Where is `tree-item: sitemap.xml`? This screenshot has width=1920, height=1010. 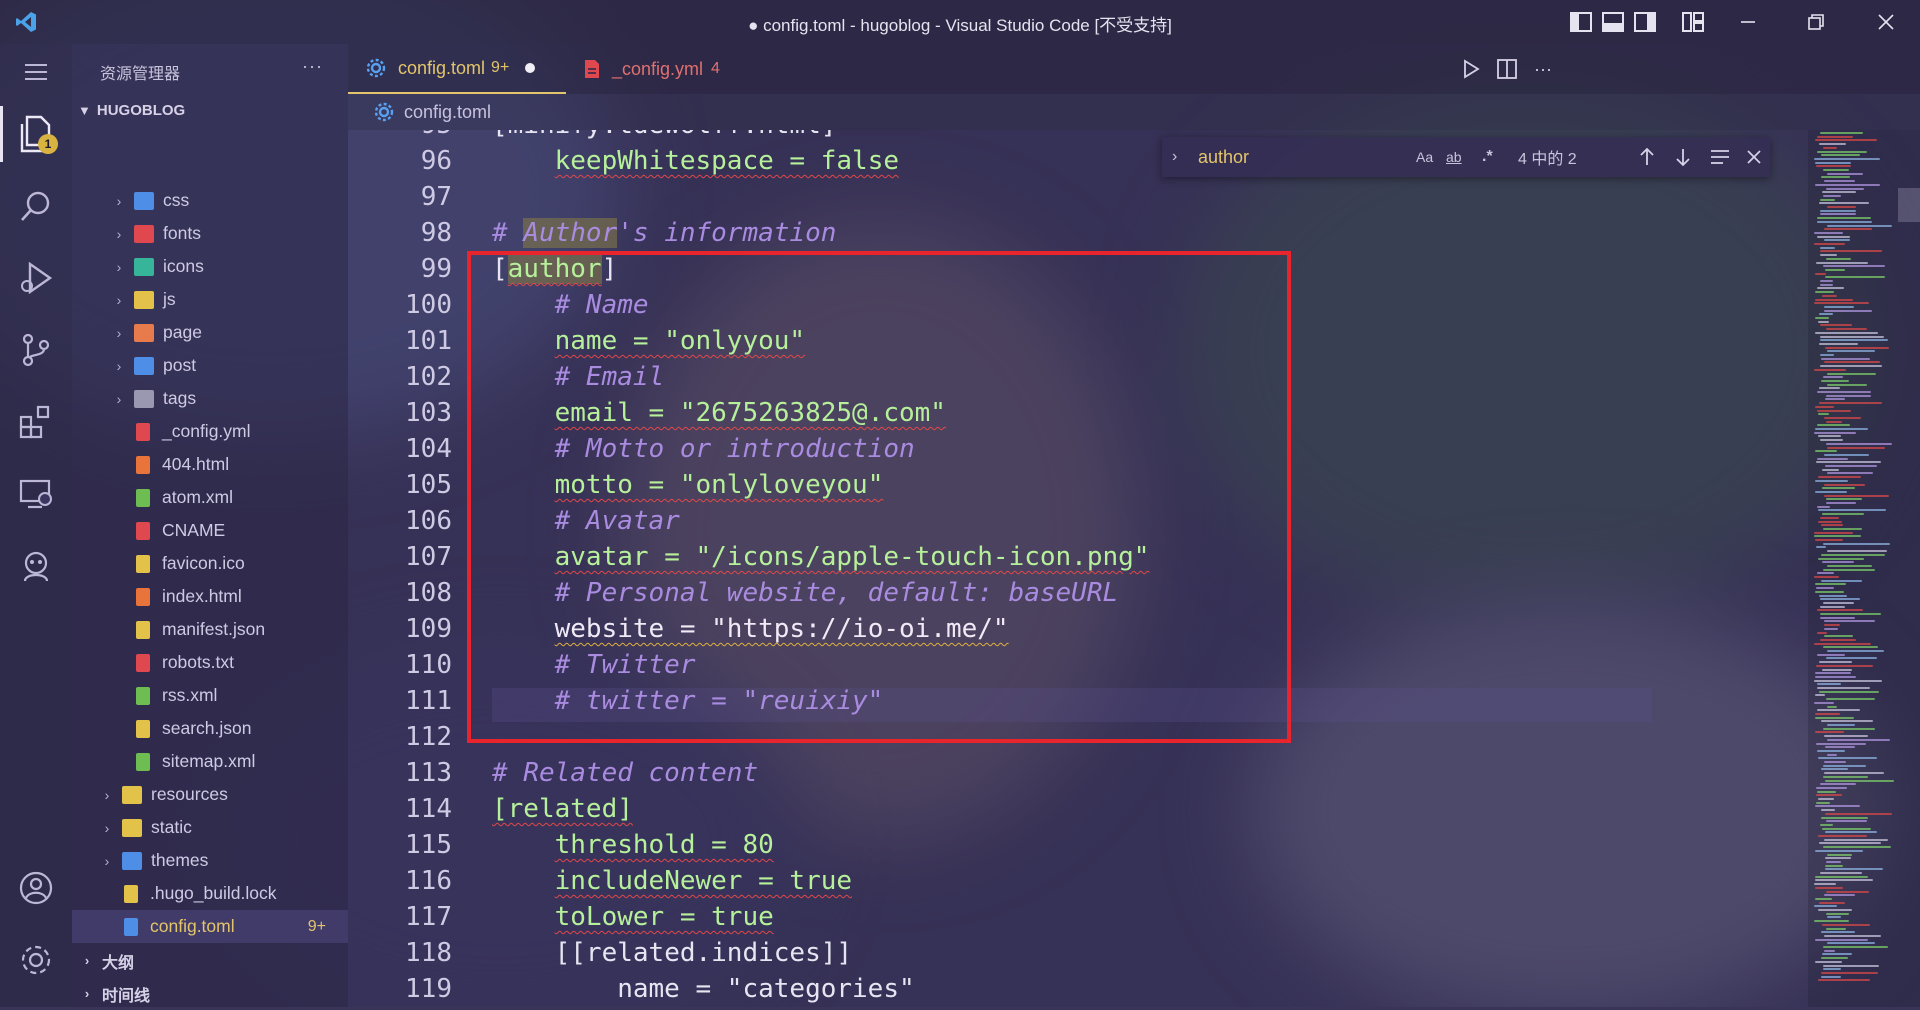
tree-item: sitemap.xml is located at coordinates (210, 761).